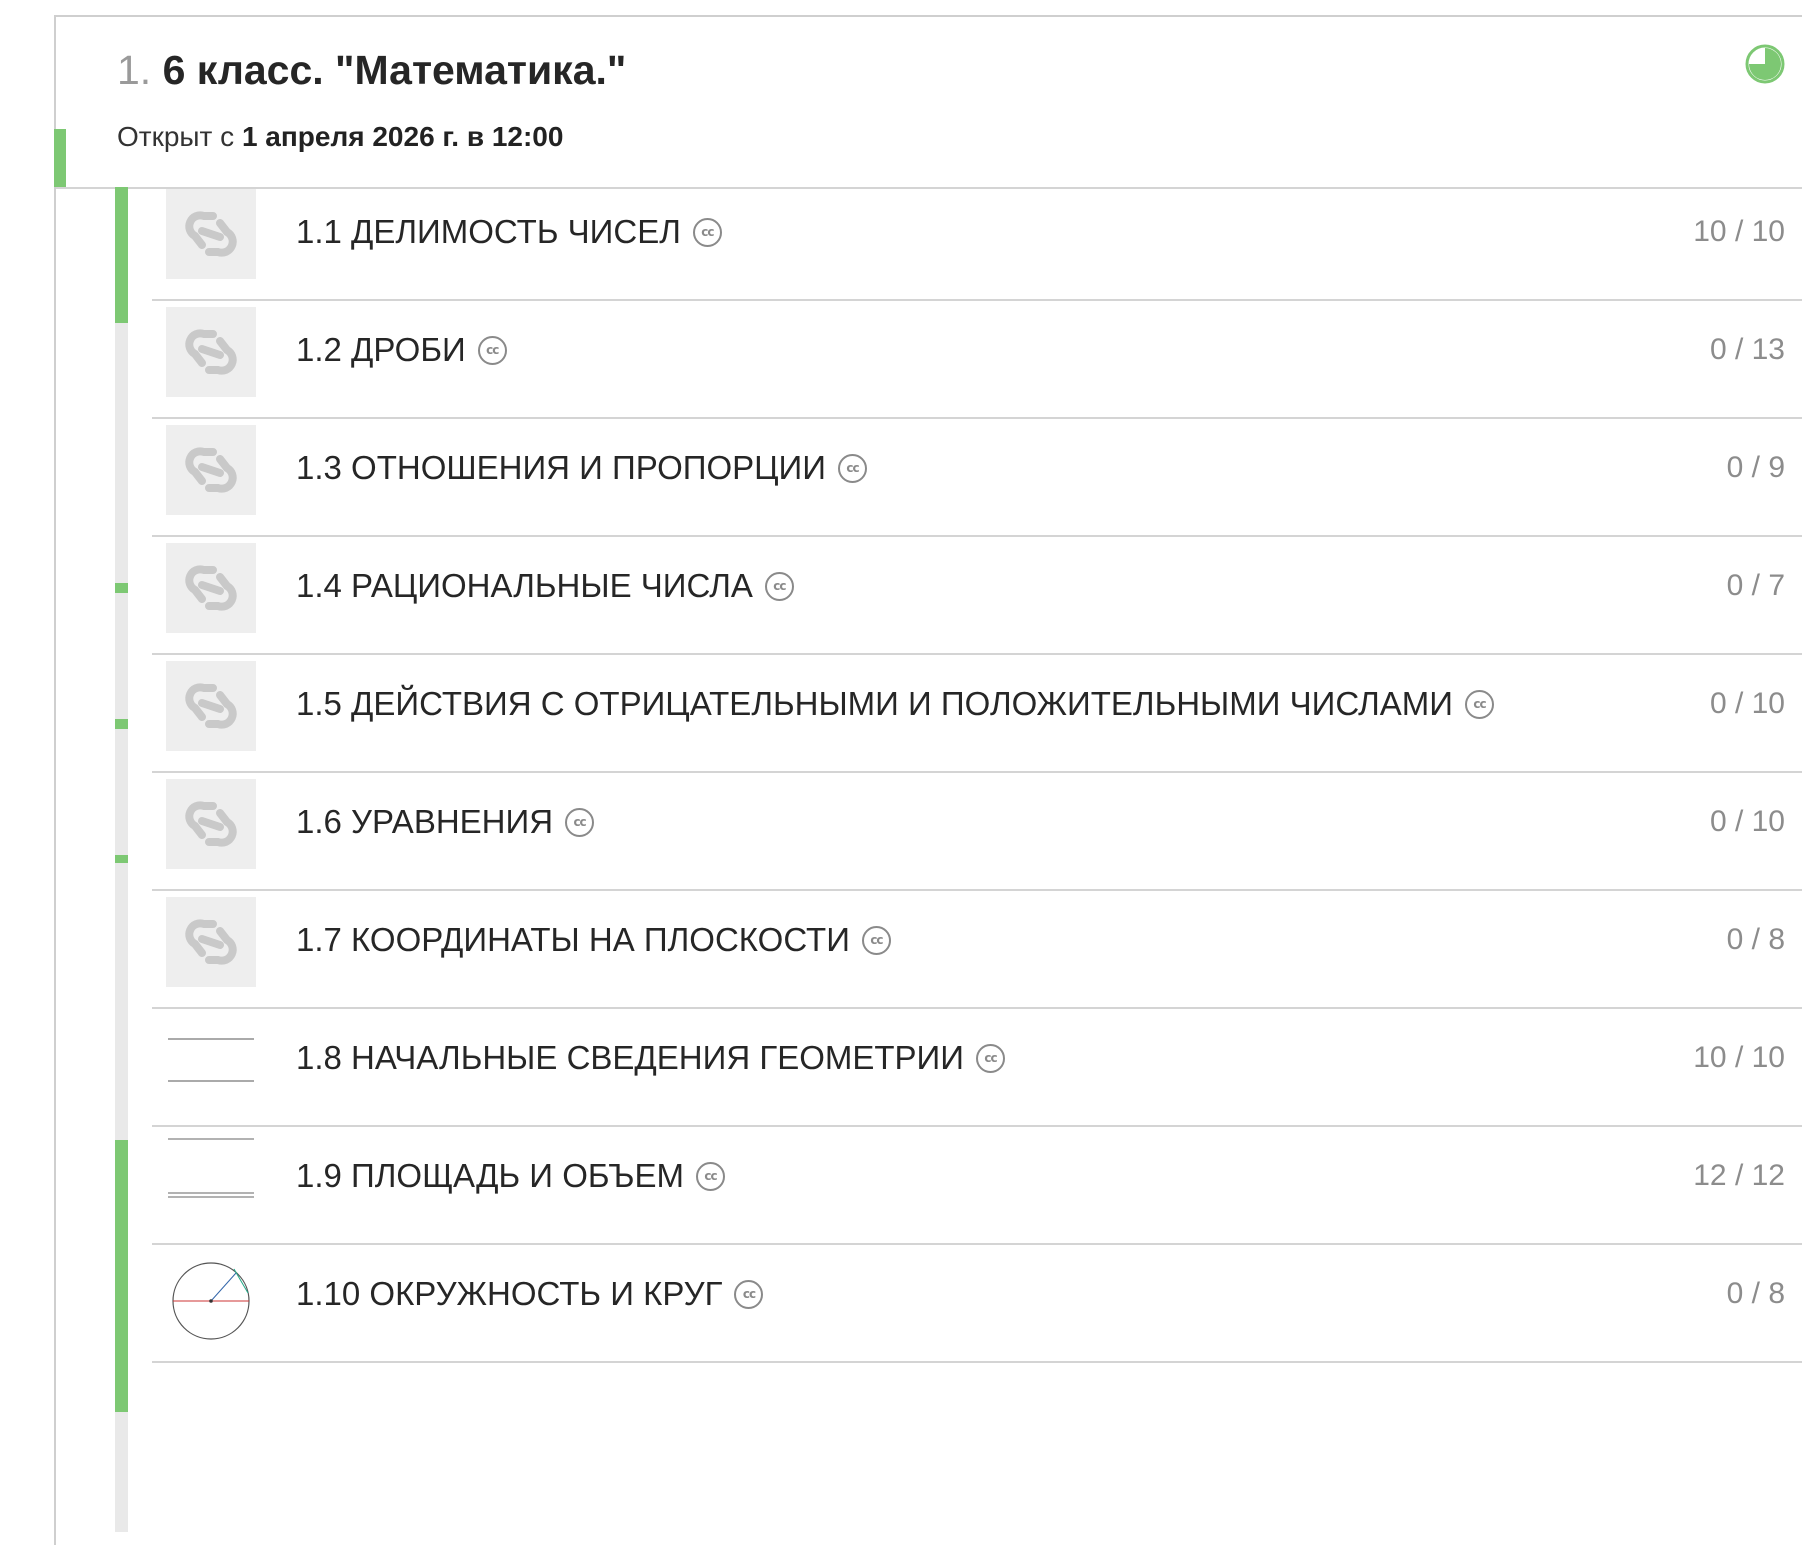 Image resolution: width=1802 pixels, height=1545 pixels. What do you see at coordinates (524, 585) in the screenshot?
I see `lesson-title-text: 1.4 РАЦИОНАЛЬНЫЕ ЧИСЛА` at bounding box center [524, 585].